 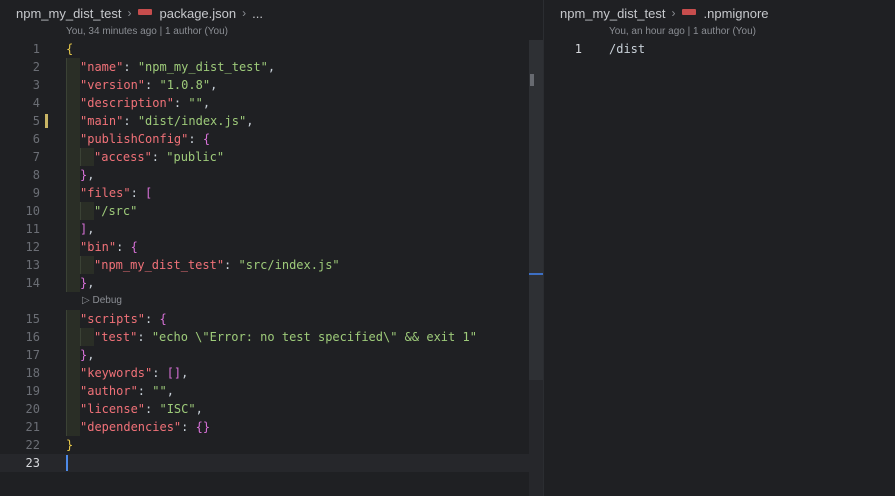 What do you see at coordinates (36, 193) in the screenshot?
I see `line-number: 9` at bounding box center [36, 193].